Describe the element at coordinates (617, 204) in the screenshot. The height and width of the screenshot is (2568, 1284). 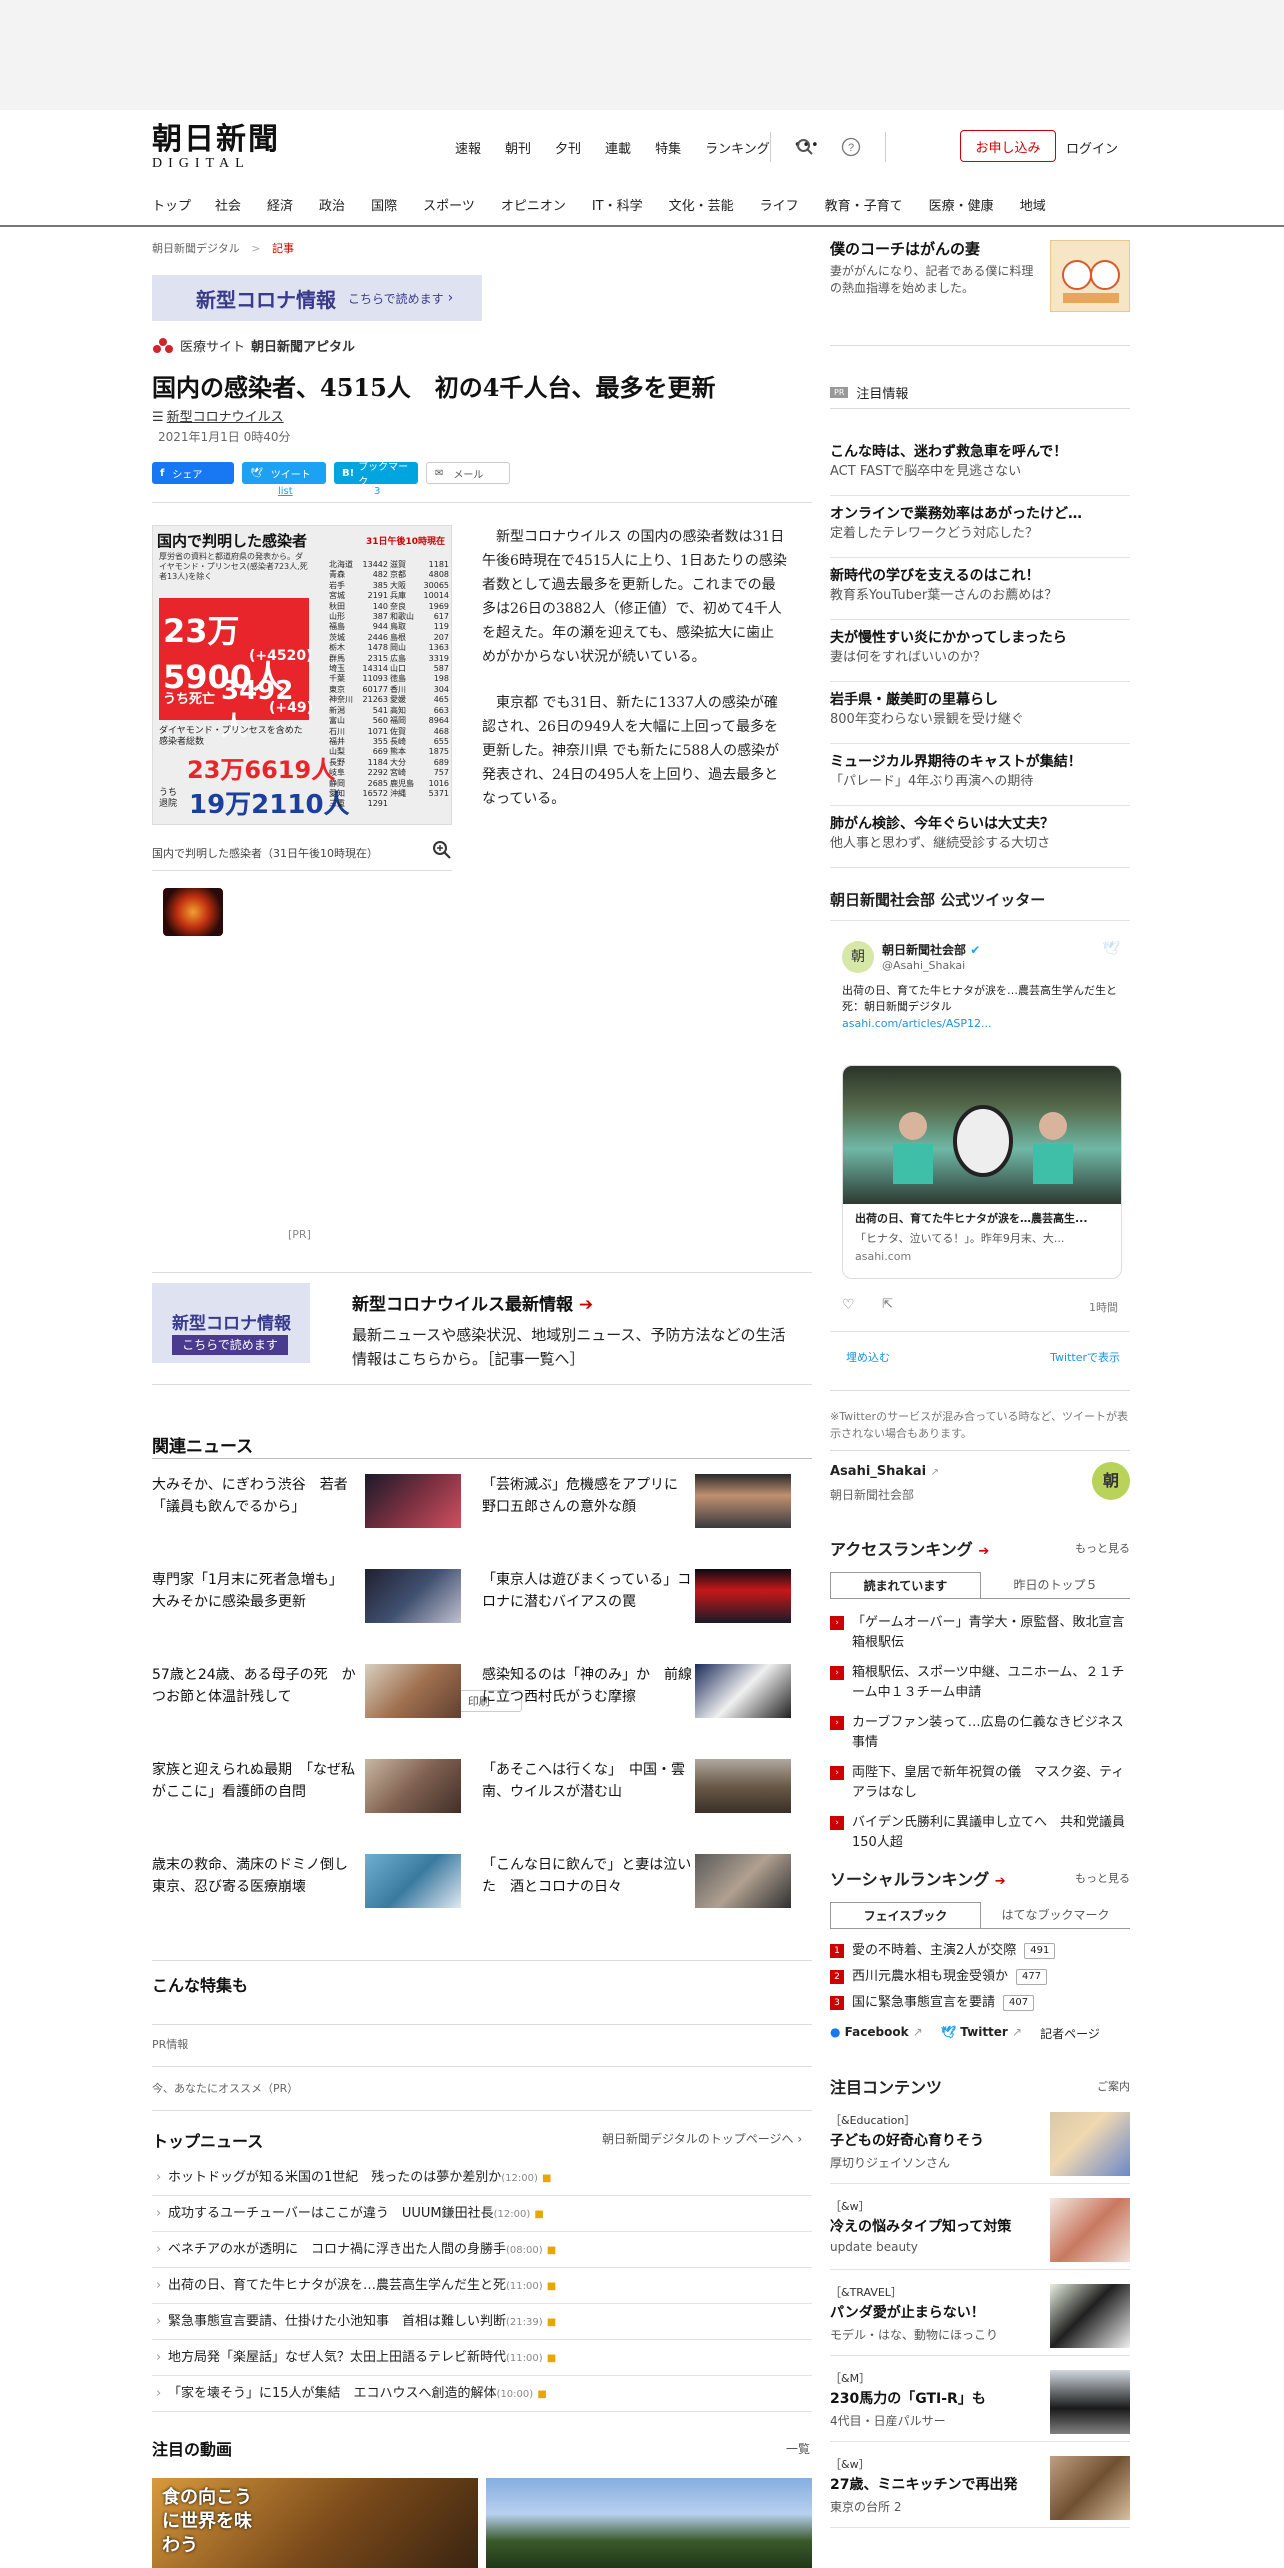
I see `cat-item: IT・科学` at that location.